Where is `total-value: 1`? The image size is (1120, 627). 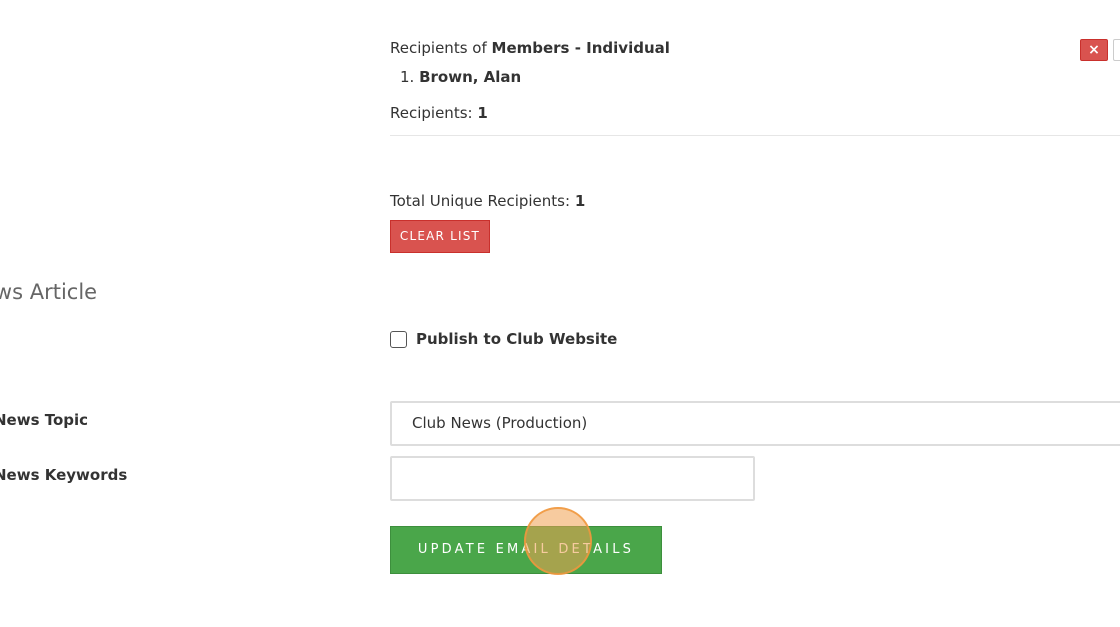 total-value: 1 is located at coordinates (580, 201).